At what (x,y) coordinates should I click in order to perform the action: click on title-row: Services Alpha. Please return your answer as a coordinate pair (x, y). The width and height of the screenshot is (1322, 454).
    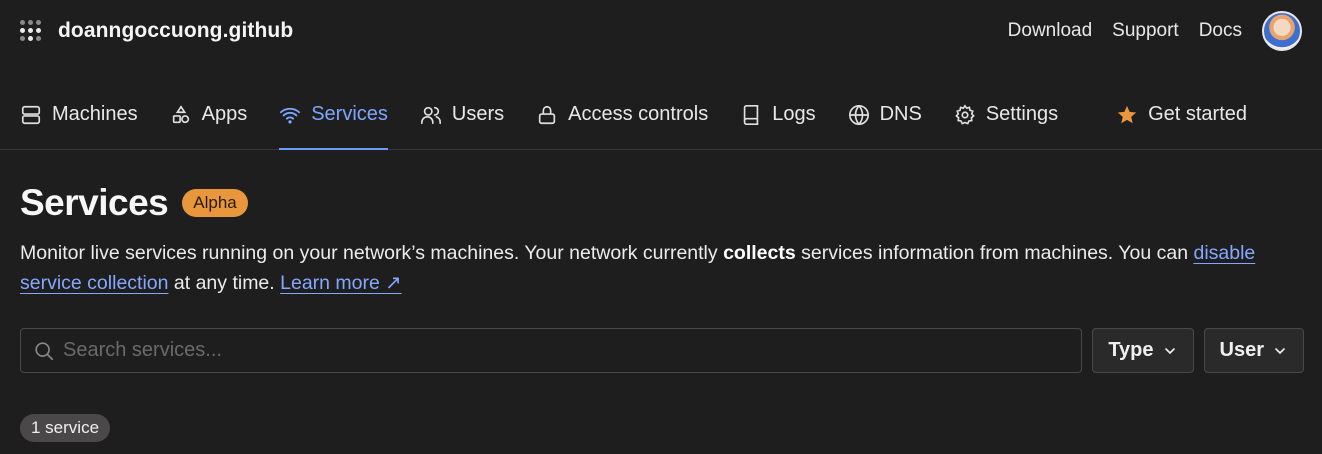
    Looking at the image, I should click on (662, 203).